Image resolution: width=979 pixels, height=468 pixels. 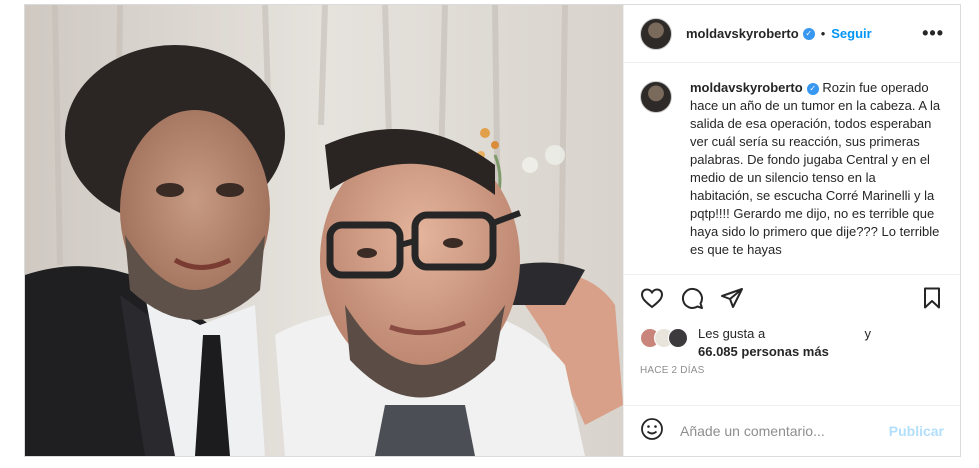 What do you see at coordinates (667, 338) in the screenshot?
I see `liker-avatars` at bounding box center [667, 338].